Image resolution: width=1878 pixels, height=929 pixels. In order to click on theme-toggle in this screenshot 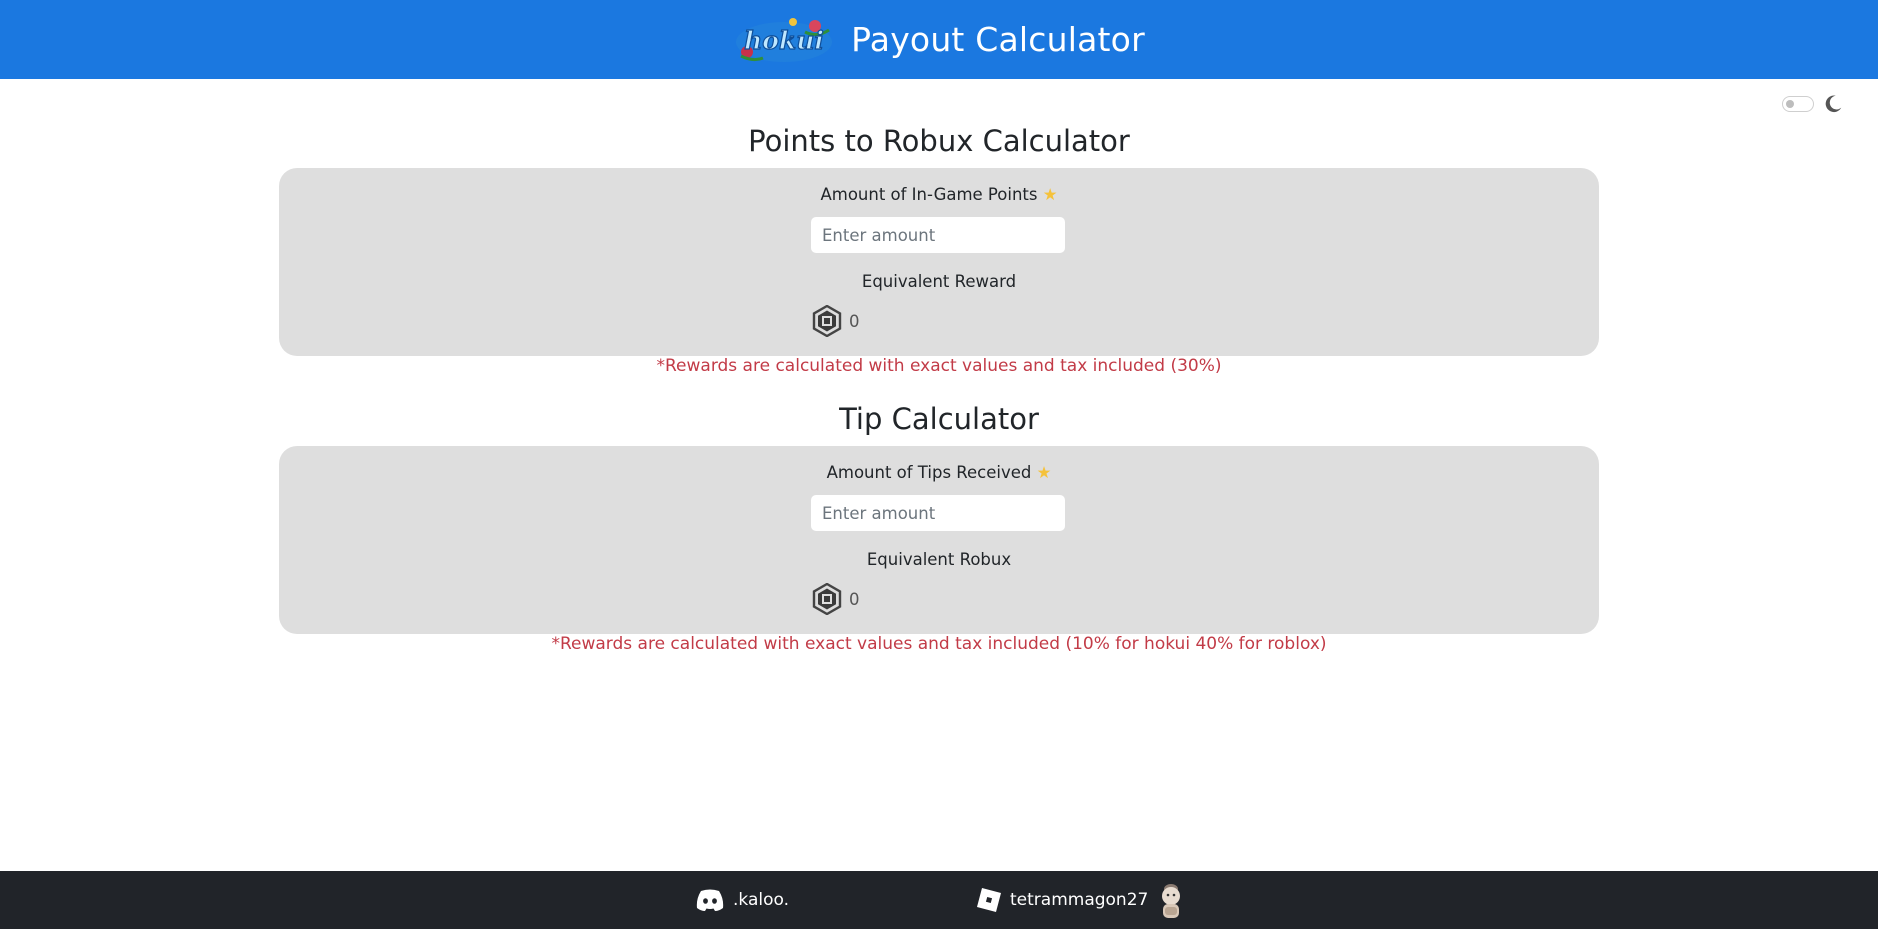, I will do `click(1813, 104)`.